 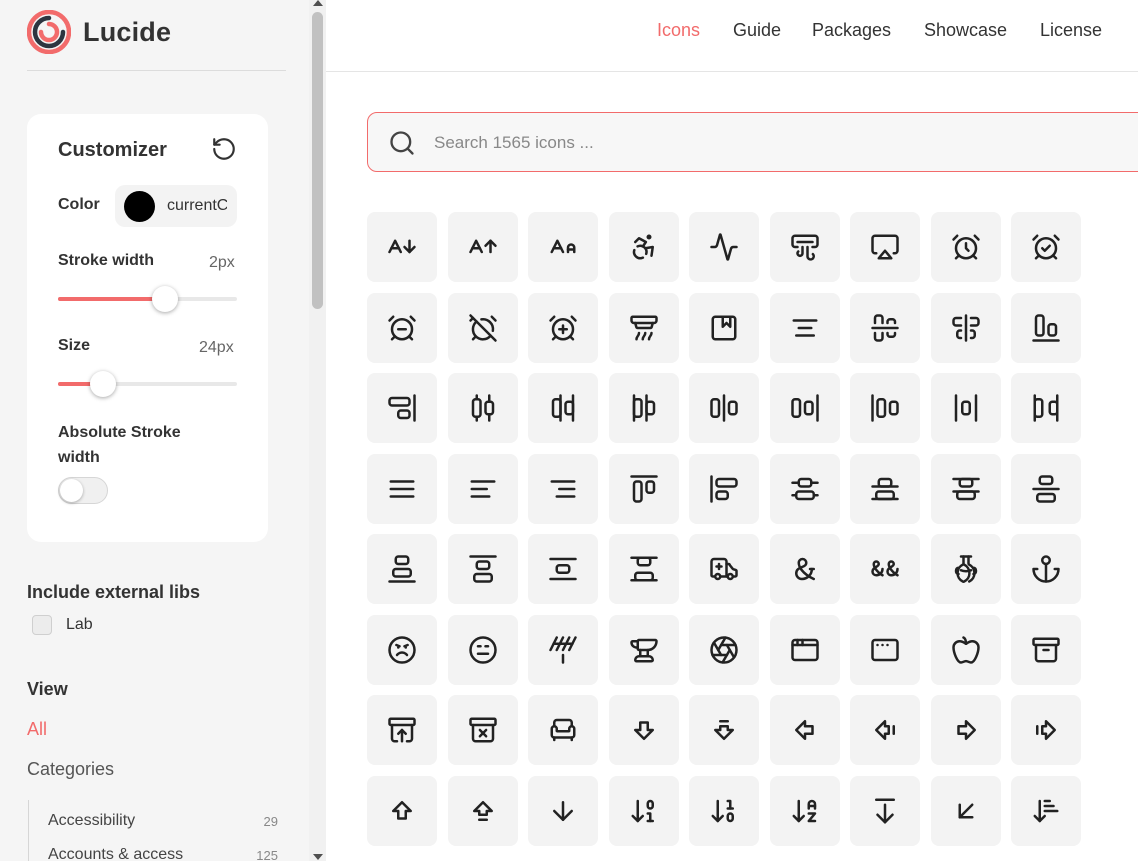 I want to click on reset-icon, so click(x=224, y=149).